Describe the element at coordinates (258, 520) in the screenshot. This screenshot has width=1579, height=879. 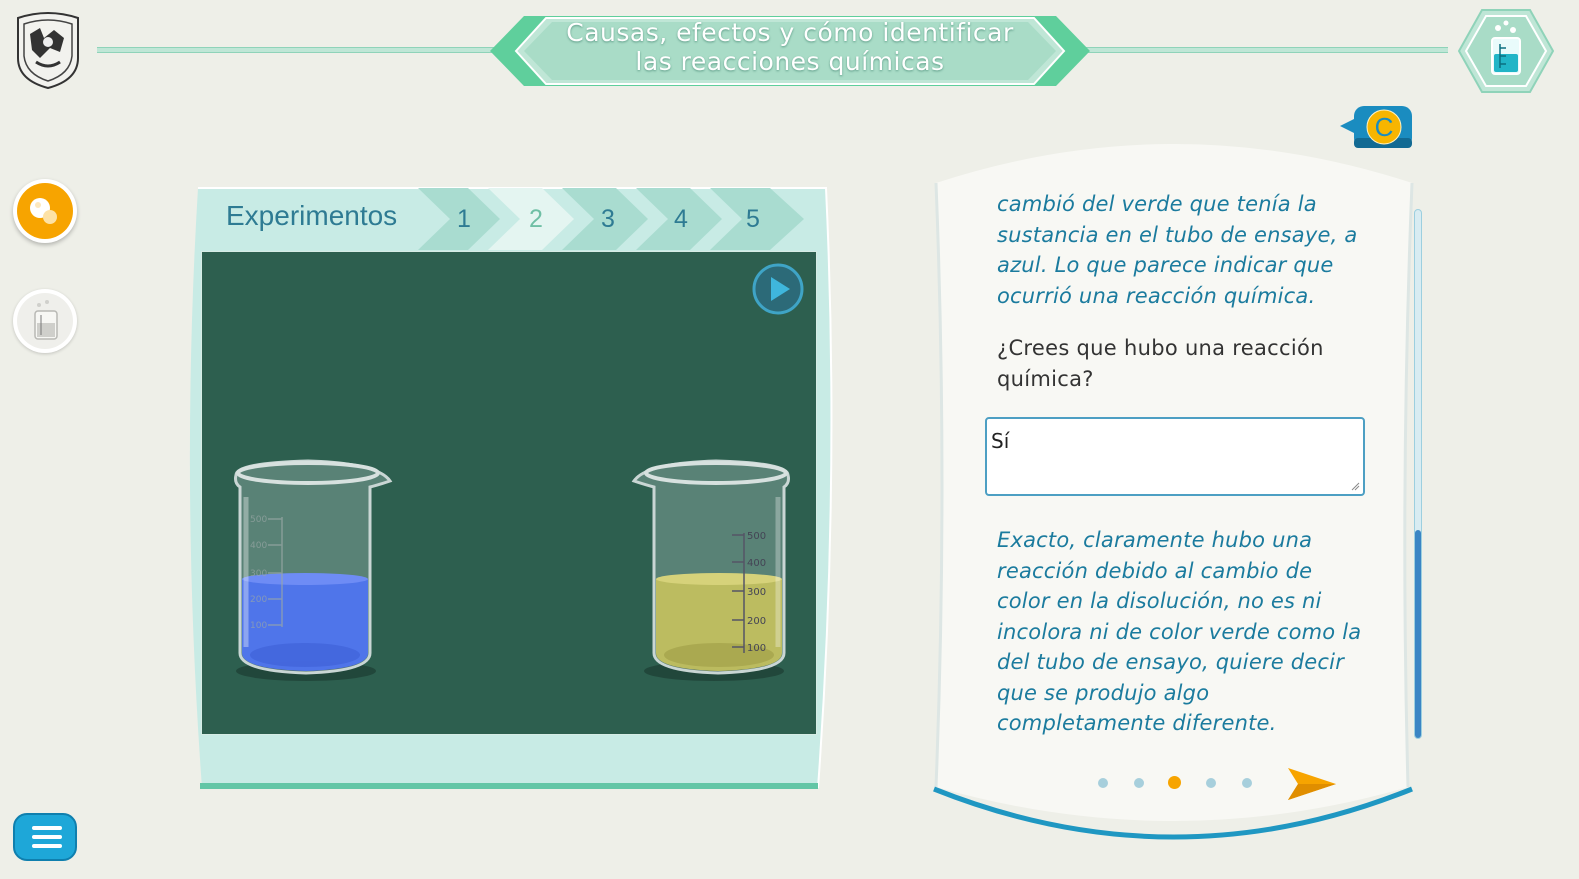
I see `blue-scale-500: 500` at that location.